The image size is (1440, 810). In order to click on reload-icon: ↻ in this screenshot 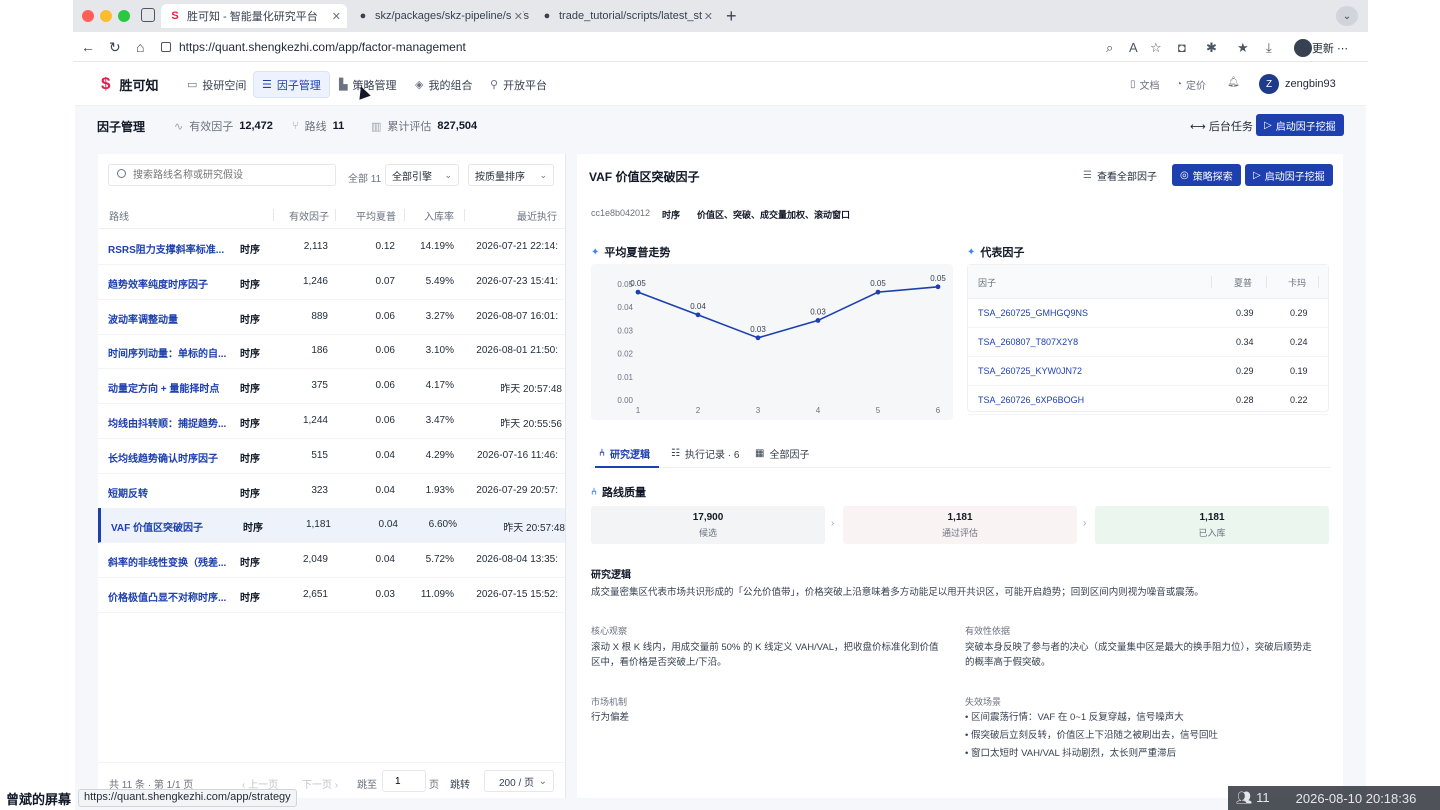, I will do `click(115, 47)`.